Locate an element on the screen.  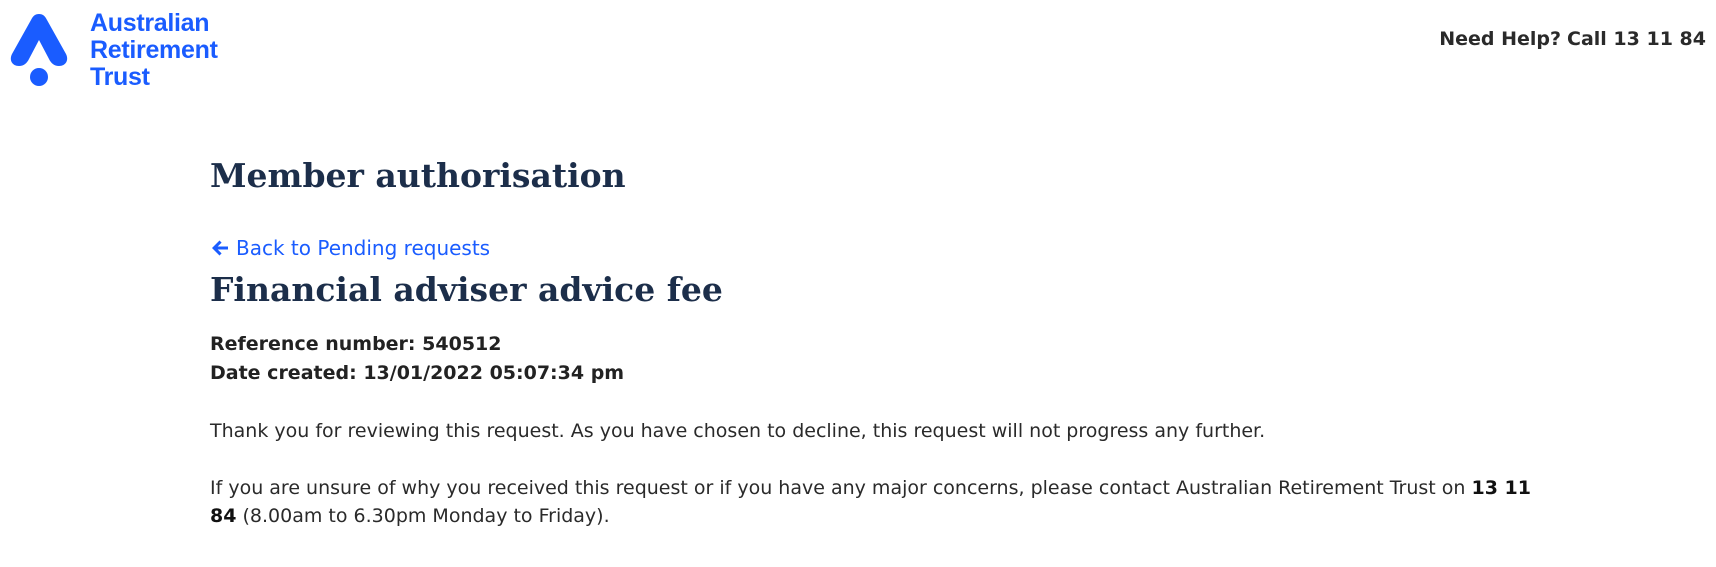
brand-wordmark-line-1: Australian is located at coordinates (150, 23).